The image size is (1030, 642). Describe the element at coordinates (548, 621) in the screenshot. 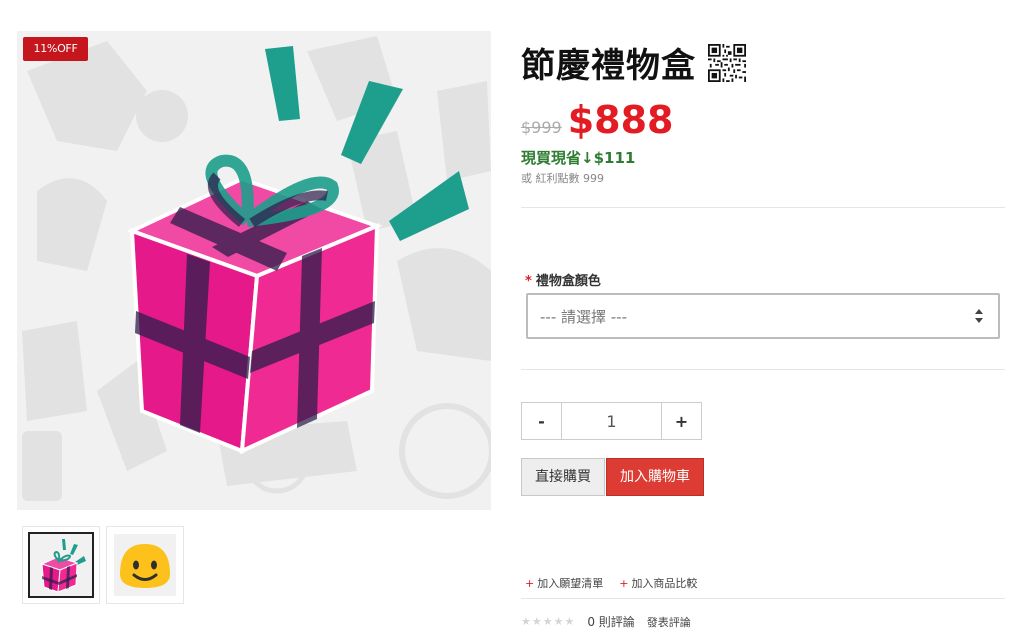

I see `rating-stars-icon: ★★★★★` at that location.